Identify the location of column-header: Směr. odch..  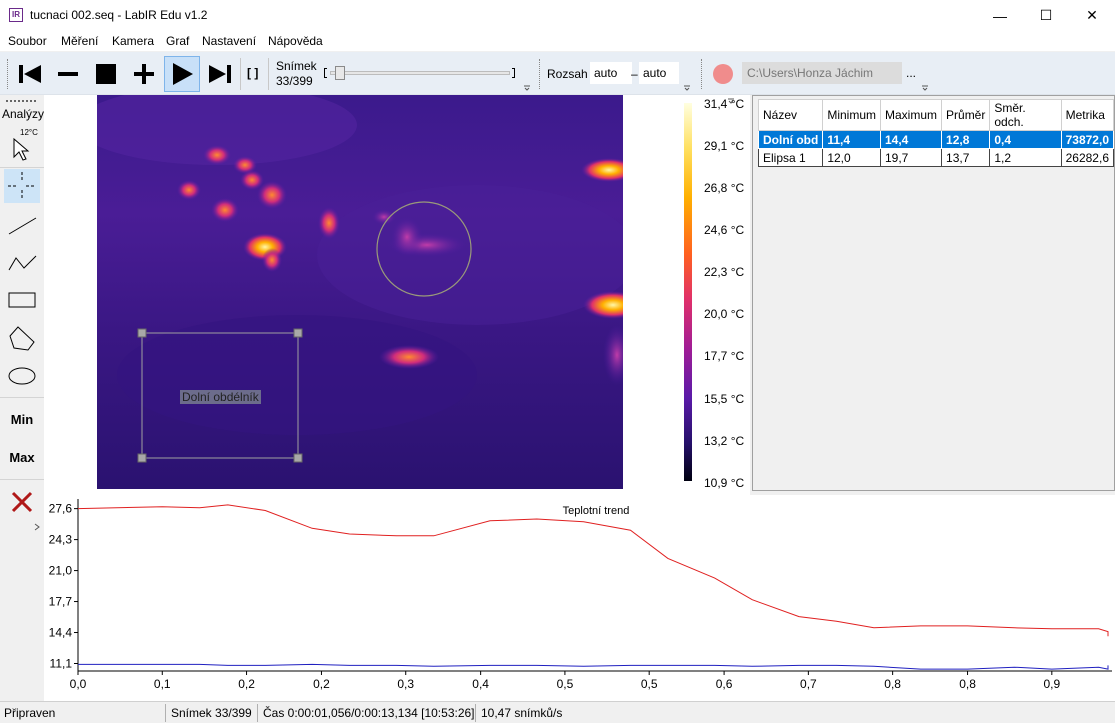
(1025, 115).